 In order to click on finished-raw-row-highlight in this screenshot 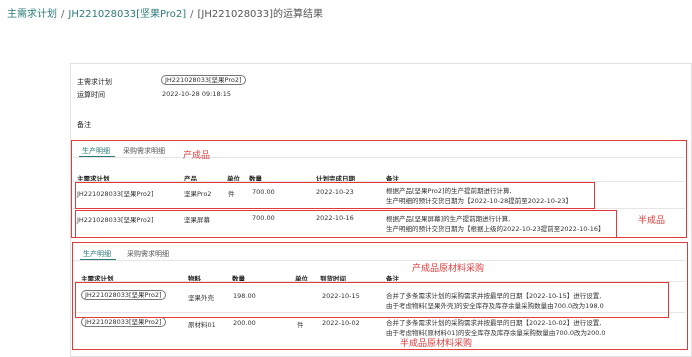, I will do `click(372, 300)`.